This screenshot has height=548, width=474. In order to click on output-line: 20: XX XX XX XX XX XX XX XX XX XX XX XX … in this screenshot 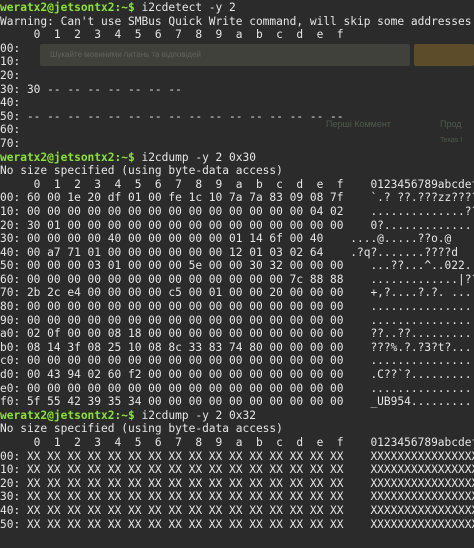, I will do `click(237, 483)`.